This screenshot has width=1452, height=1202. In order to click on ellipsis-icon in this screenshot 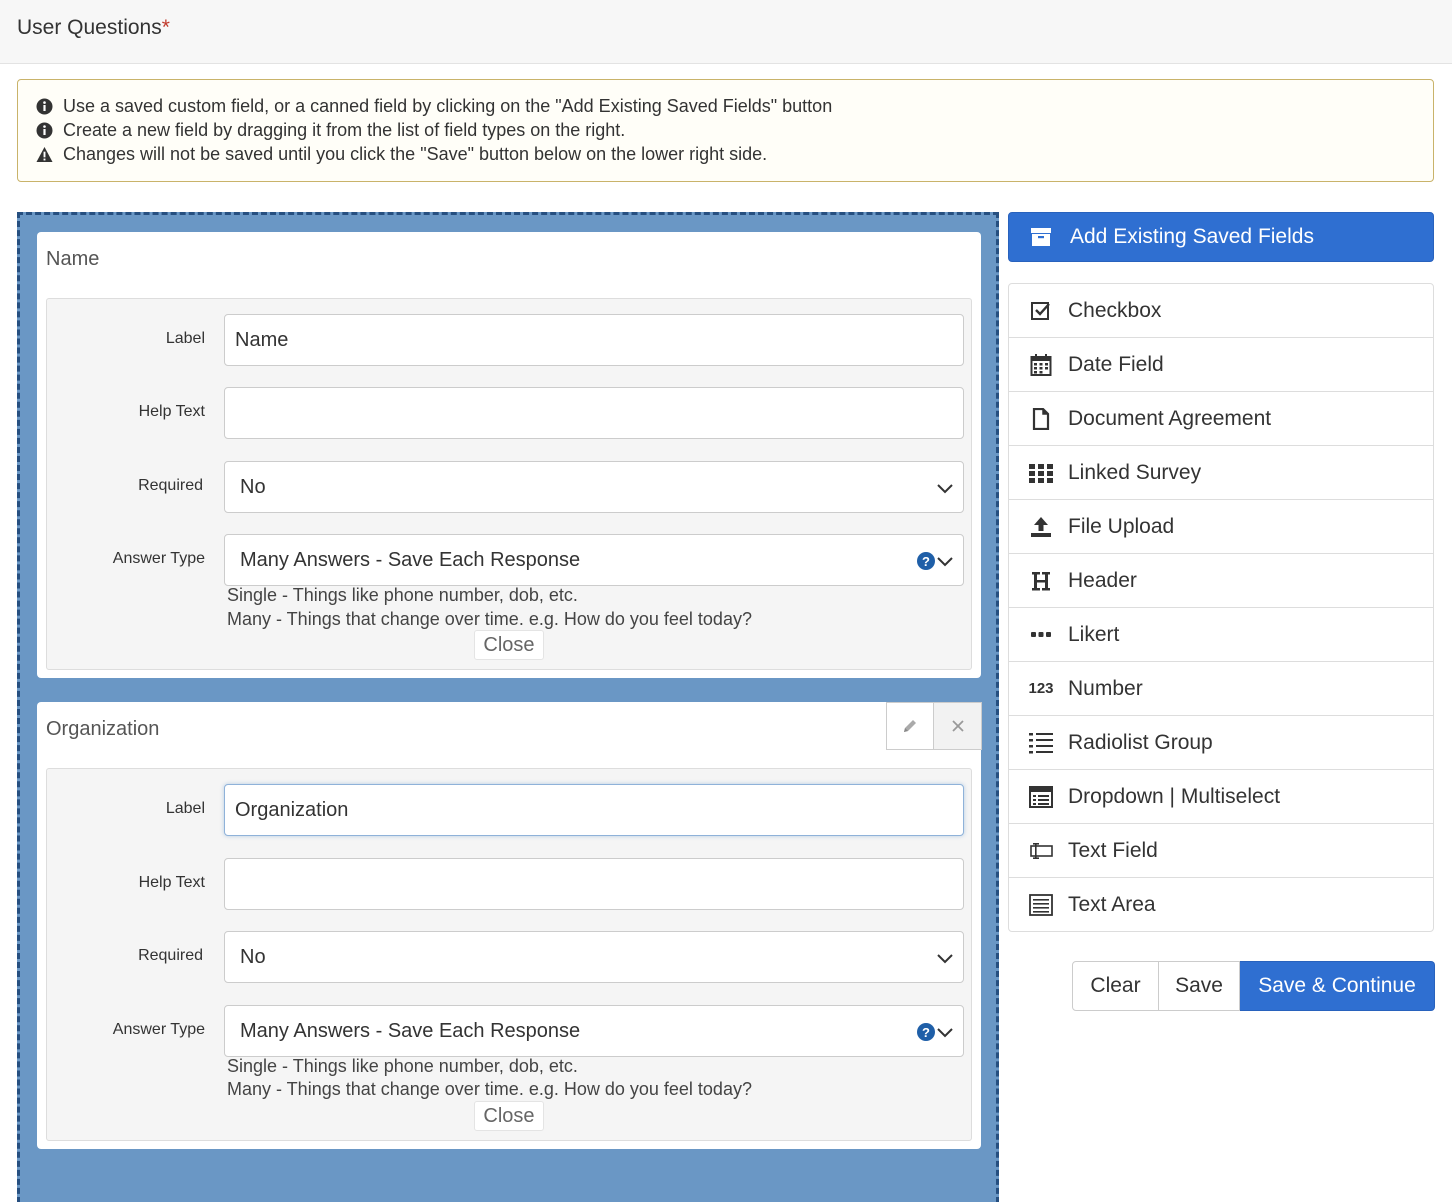, I will do `click(1041, 635)`.